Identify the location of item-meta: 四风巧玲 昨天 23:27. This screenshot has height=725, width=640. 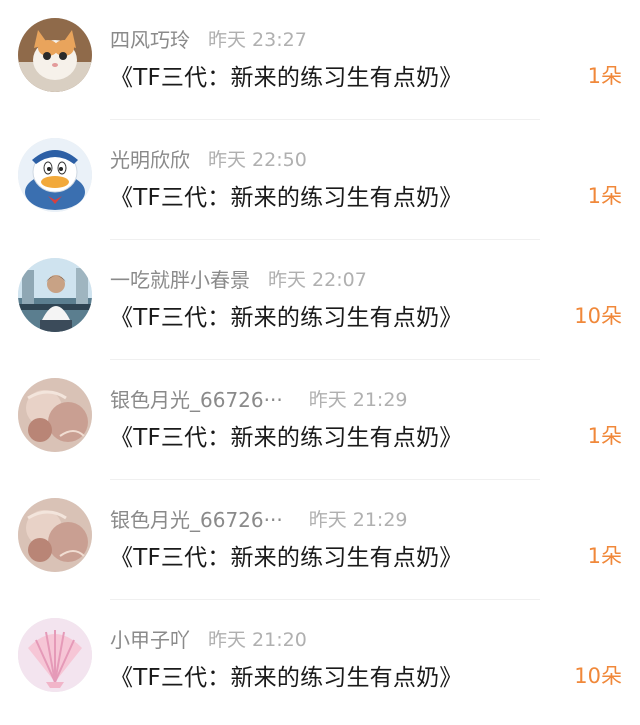
(208, 38).